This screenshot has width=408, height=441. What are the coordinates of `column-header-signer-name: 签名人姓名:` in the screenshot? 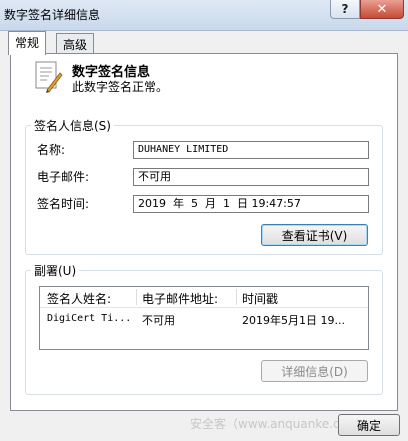 It's located at (79, 298).